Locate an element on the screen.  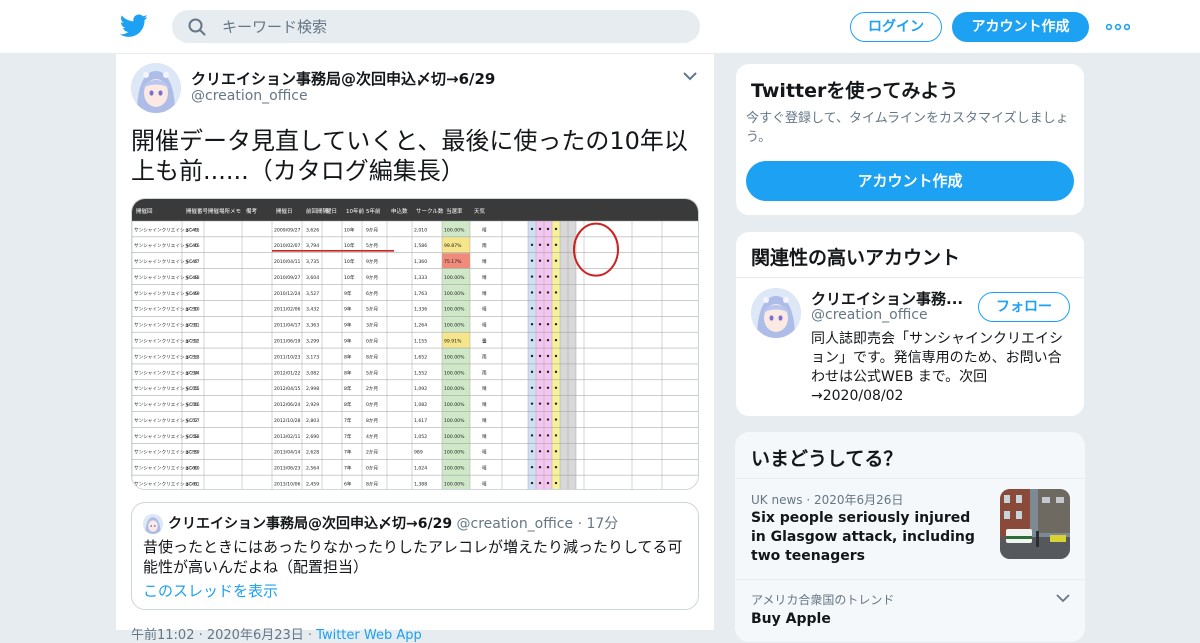
login-button: ログイン is located at coordinates (896, 27).